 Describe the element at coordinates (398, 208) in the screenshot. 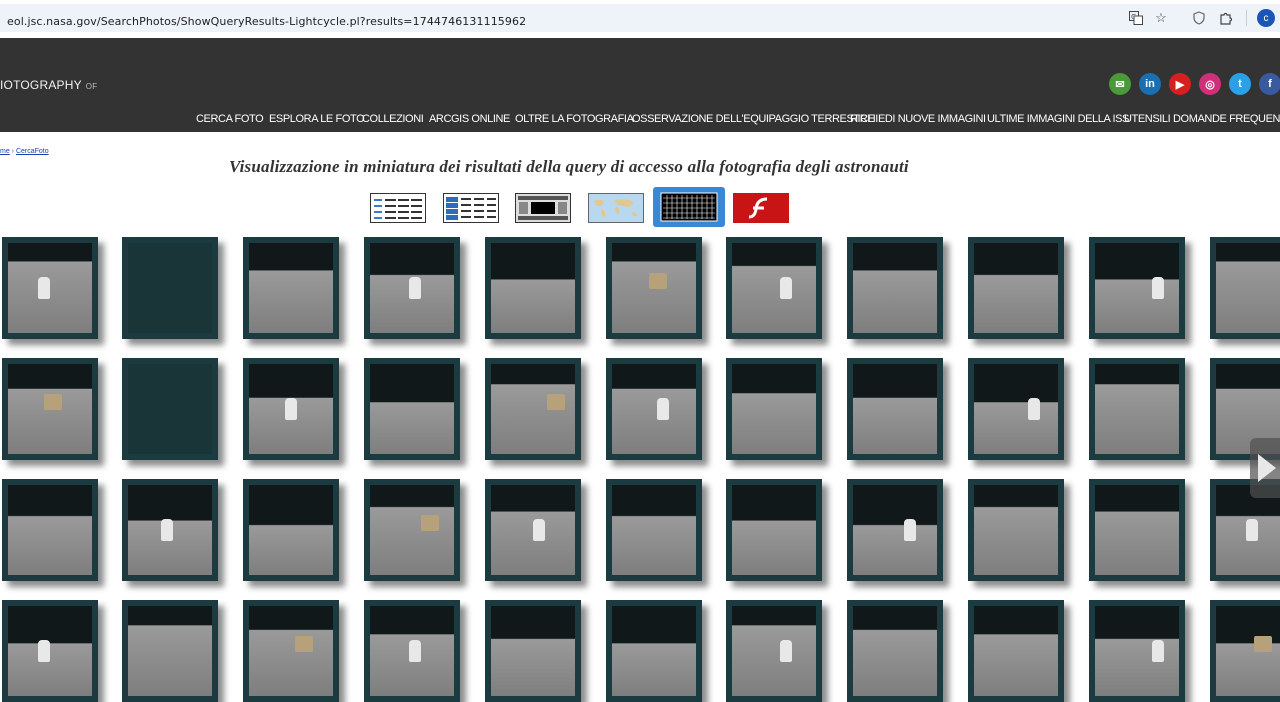

I see `list-view-button` at that location.